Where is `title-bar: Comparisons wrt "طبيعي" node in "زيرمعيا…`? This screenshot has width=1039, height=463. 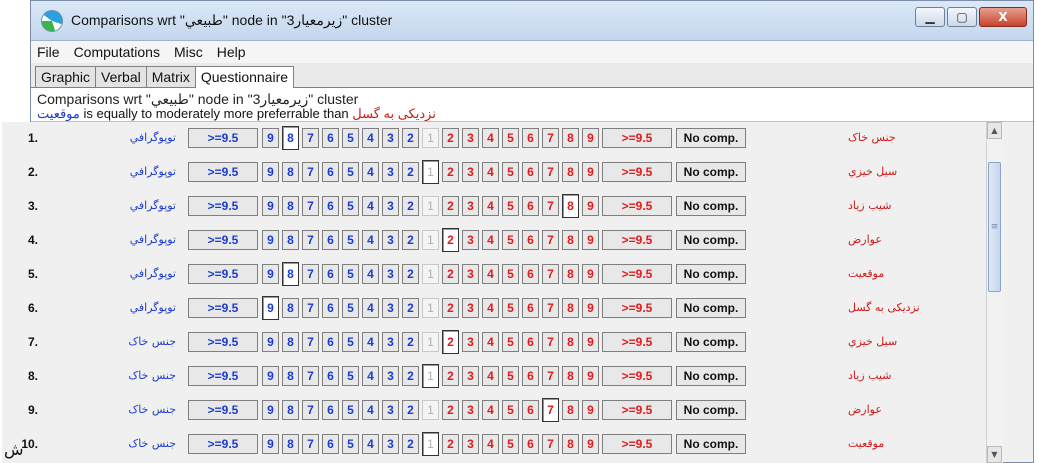
title-bar: Comparisons wrt "طبيعي" node in "زيرمعيا… is located at coordinates (532, 21).